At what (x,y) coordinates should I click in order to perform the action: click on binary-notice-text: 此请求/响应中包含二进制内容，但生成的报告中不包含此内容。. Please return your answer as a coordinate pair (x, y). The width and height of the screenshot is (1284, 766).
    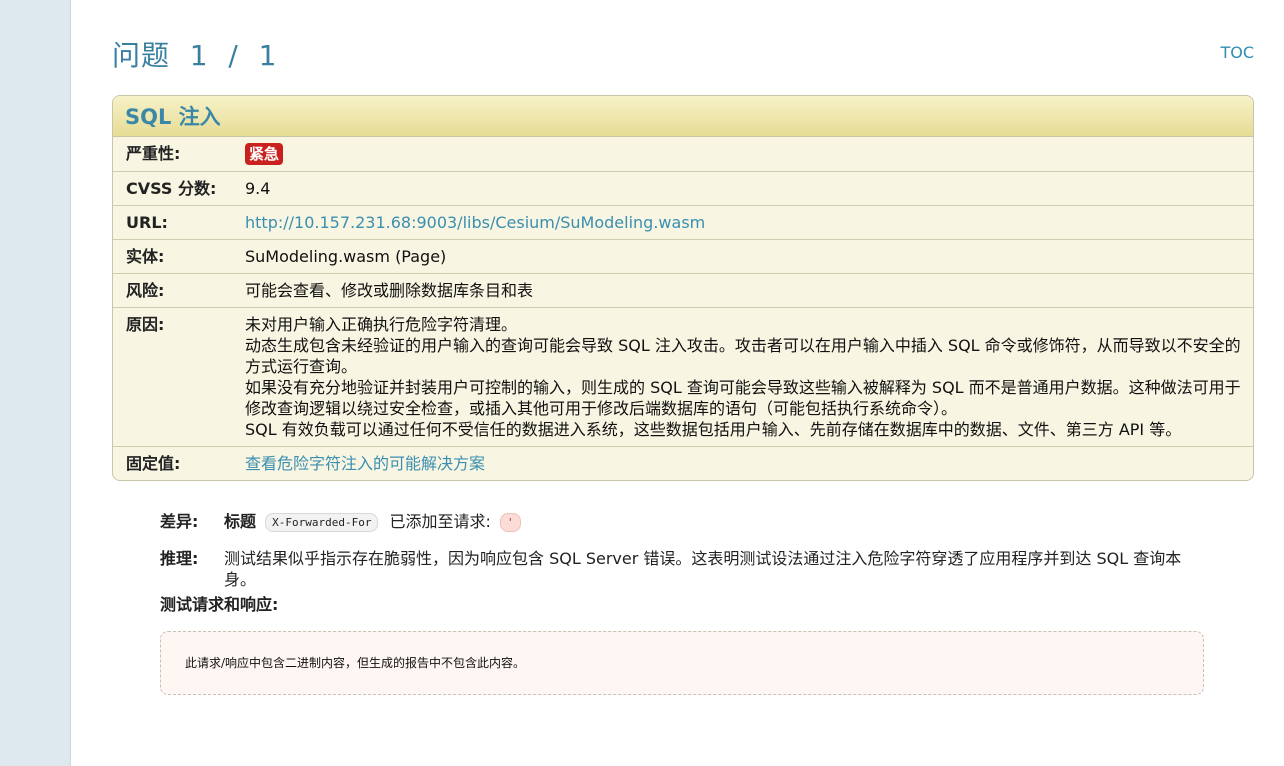
    Looking at the image, I should click on (355, 662).